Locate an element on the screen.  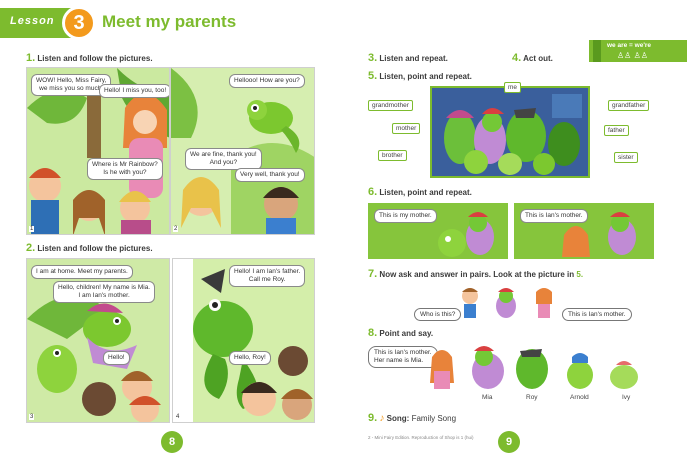
ex8-name-ivy: Ivy is located at coordinates (626, 397).